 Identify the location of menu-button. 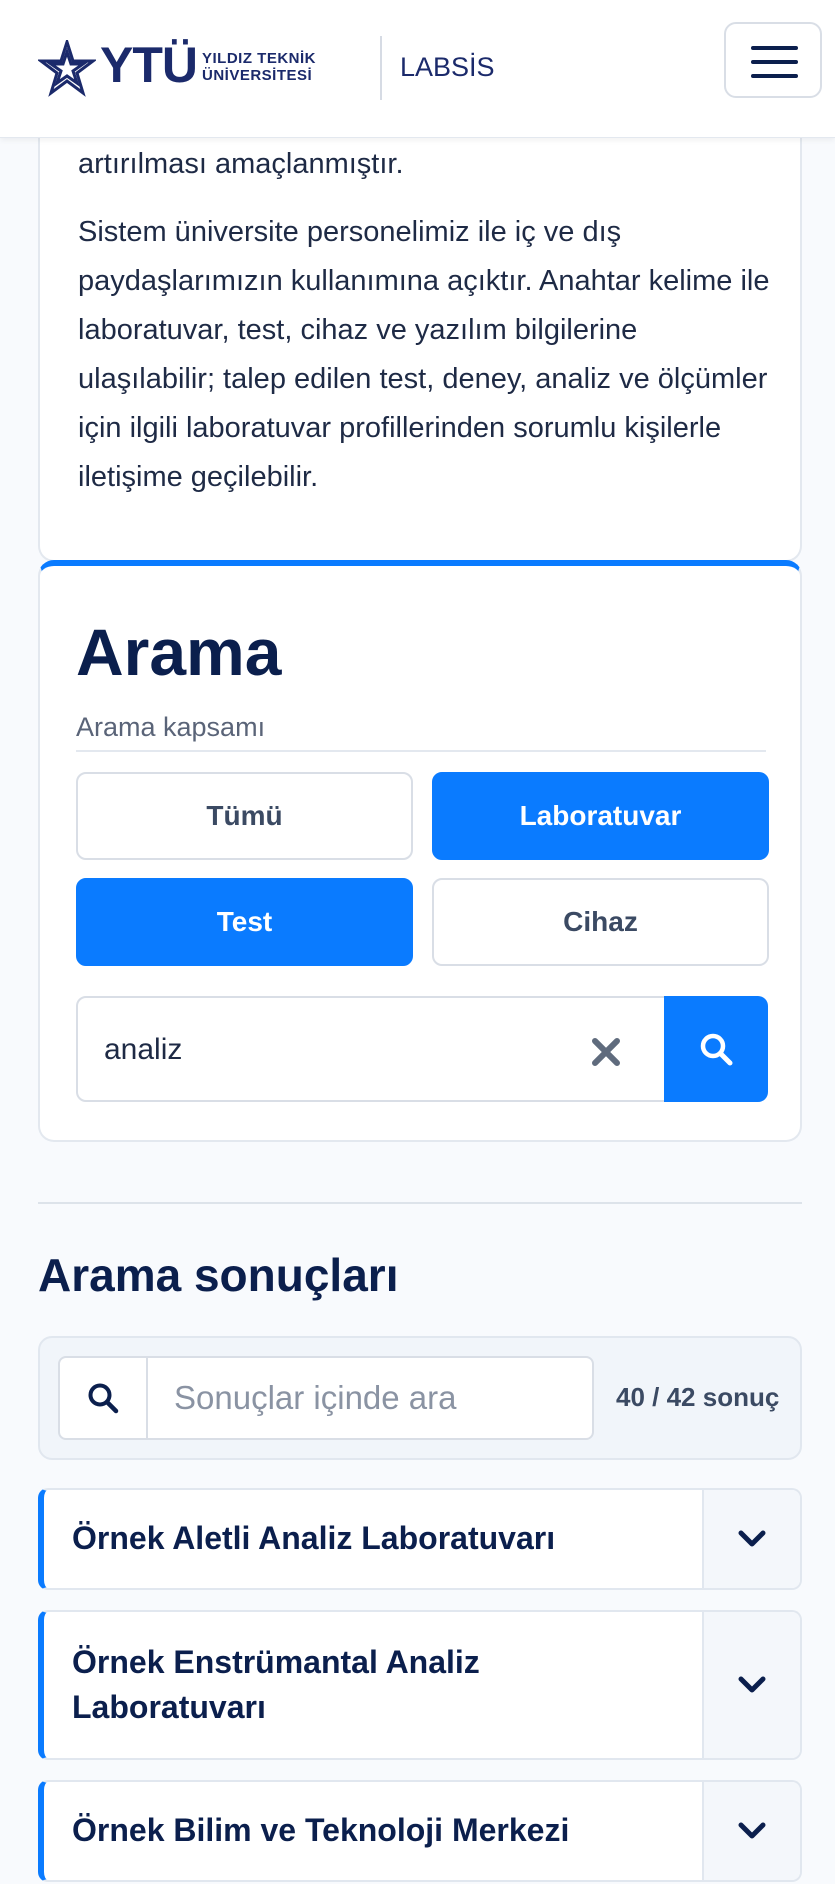
(773, 60).